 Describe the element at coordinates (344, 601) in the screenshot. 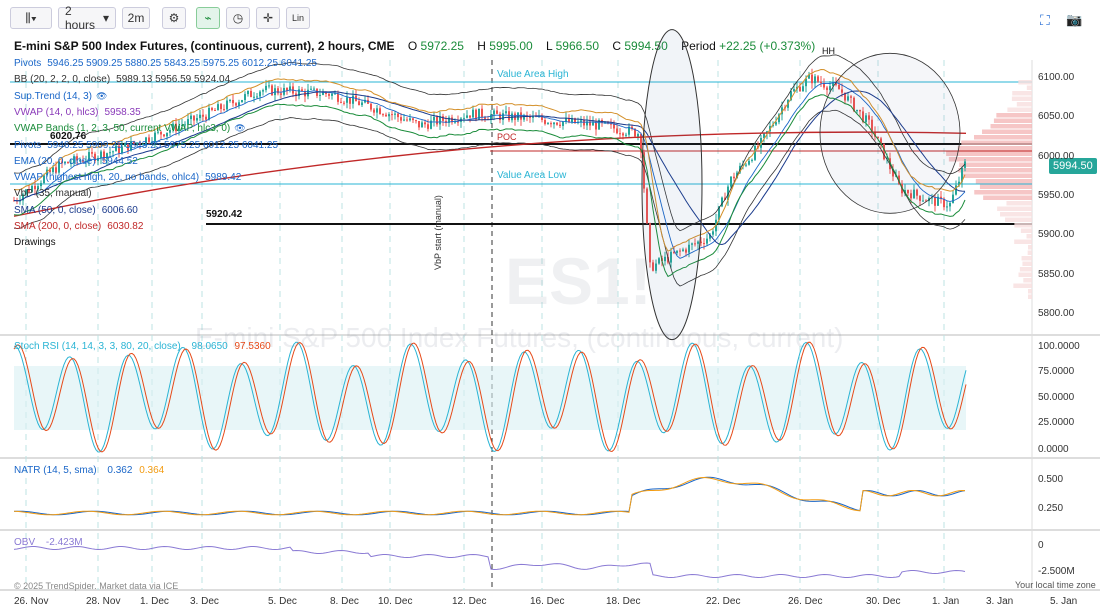

I see `date-label: 8. Dec` at that location.